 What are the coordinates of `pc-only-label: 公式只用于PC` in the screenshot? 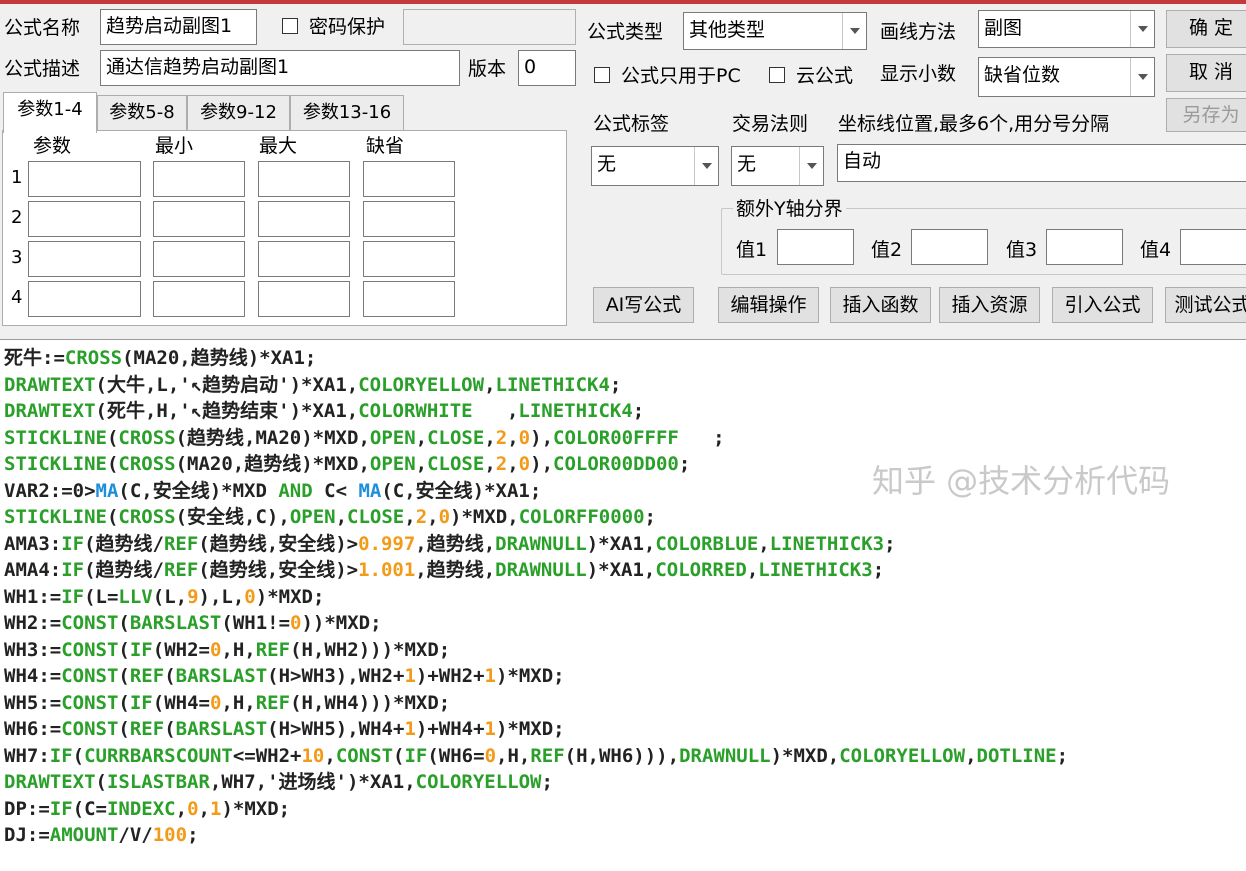 It's located at (681, 76).